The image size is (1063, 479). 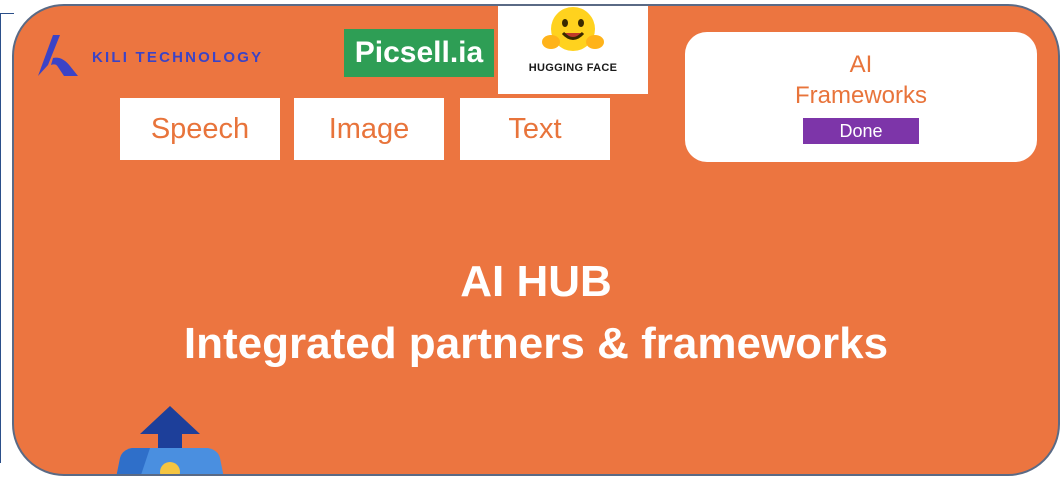 I want to click on hub-title: AI HUB, so click(x=536, y=281).